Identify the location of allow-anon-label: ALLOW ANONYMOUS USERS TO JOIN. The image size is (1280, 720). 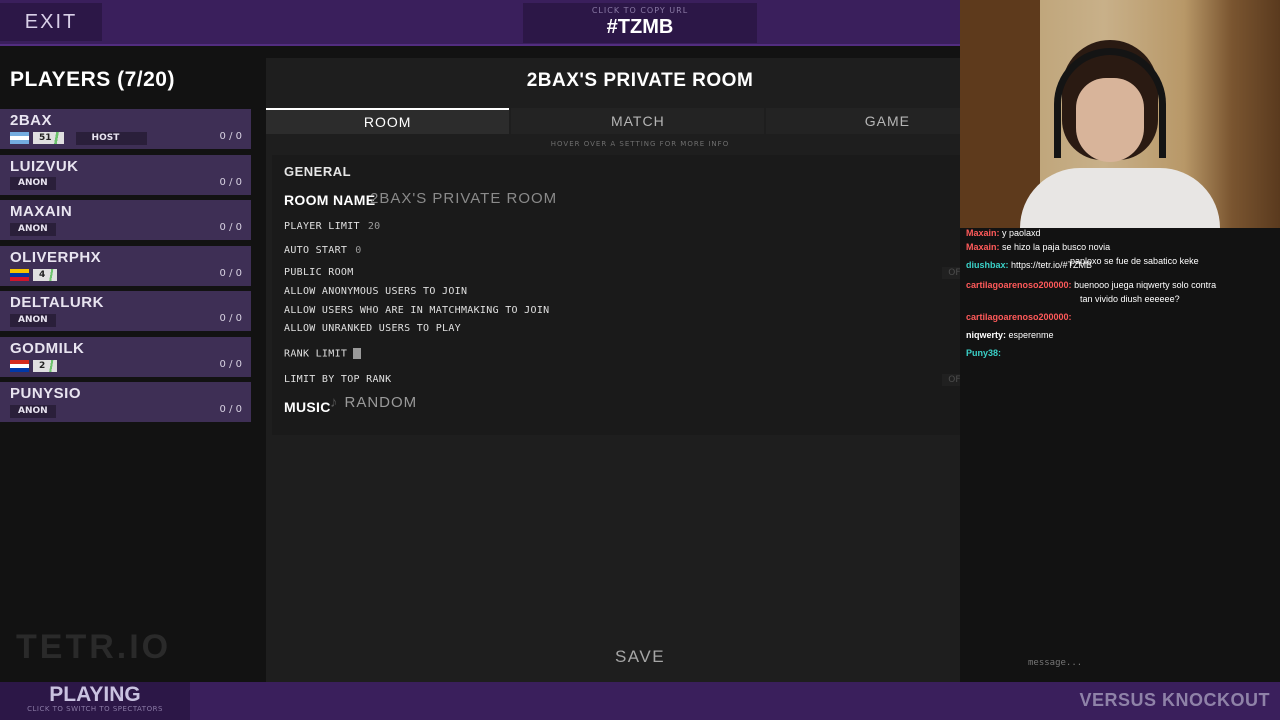
(375, 291).